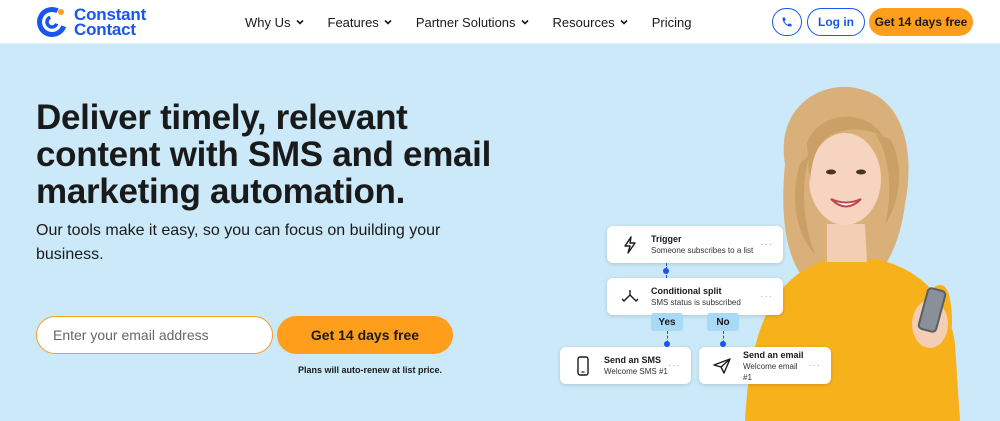 Image resolution: width=1000 pixels, height=421 pixels. I want to click on no-branch-label: No, so click(723, 322).